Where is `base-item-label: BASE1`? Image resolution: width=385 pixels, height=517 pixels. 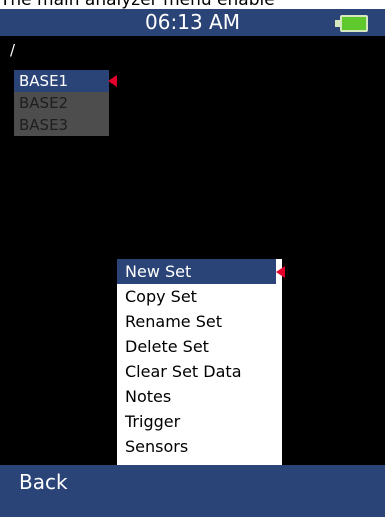
base-item-label: BASE1 is located at coordinates (44, 81).